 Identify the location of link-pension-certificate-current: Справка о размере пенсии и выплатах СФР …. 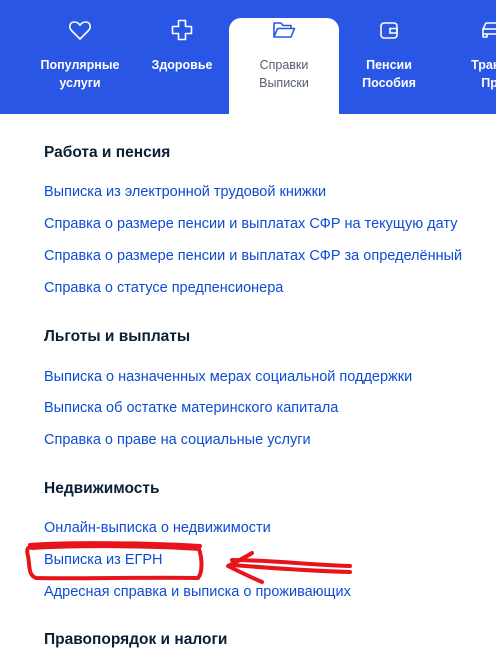
(250, 224).